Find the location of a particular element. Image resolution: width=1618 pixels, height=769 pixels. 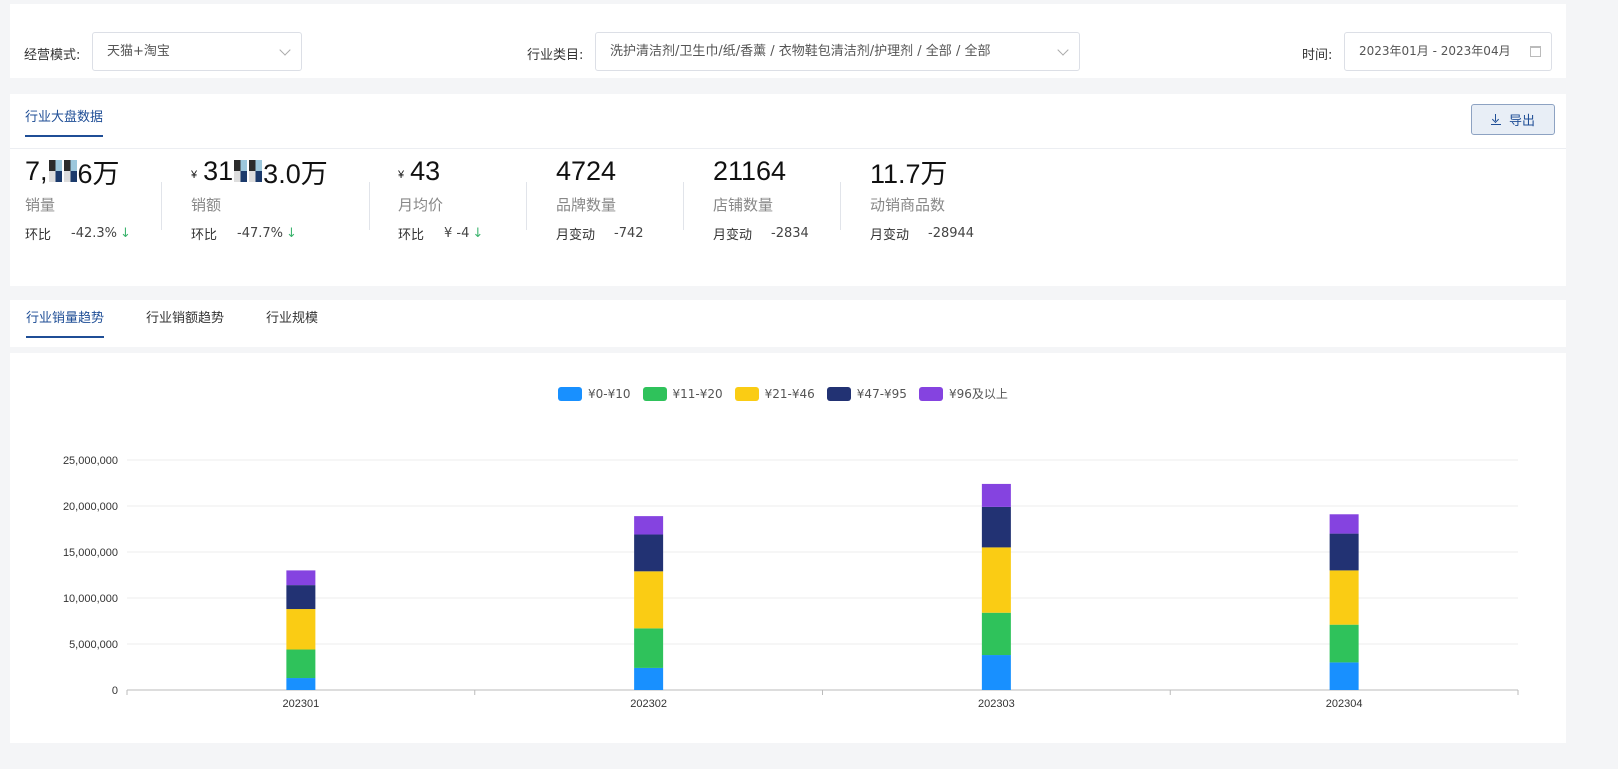

kpi-value-start: 43 is located at coordinates (425, 170).